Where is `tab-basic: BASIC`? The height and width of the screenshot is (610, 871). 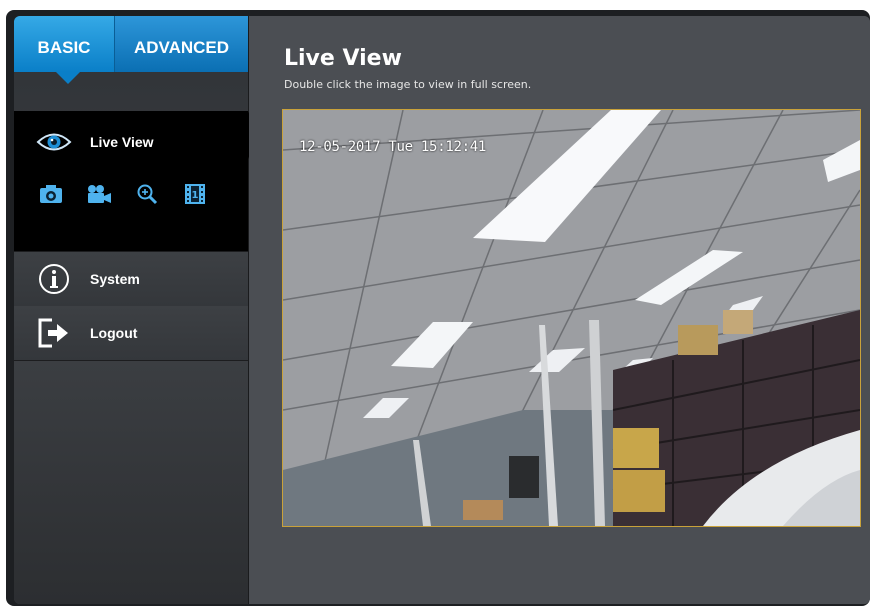
tab-basic: BASIC is located at coordinates (64, 44).